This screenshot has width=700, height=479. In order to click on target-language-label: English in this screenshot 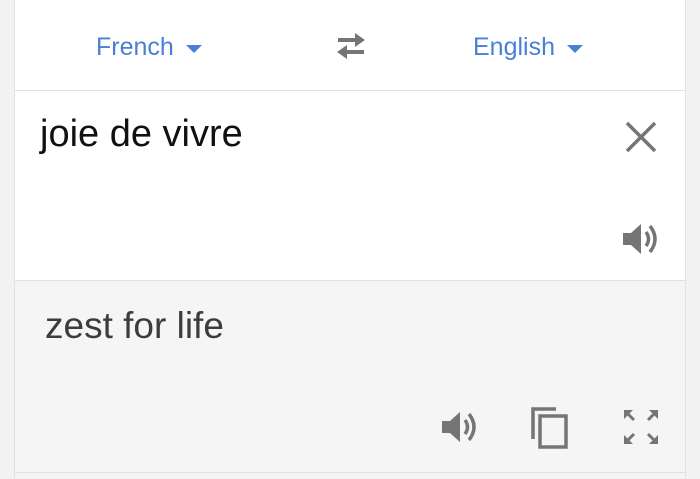, I will do `click(514, 46)`.